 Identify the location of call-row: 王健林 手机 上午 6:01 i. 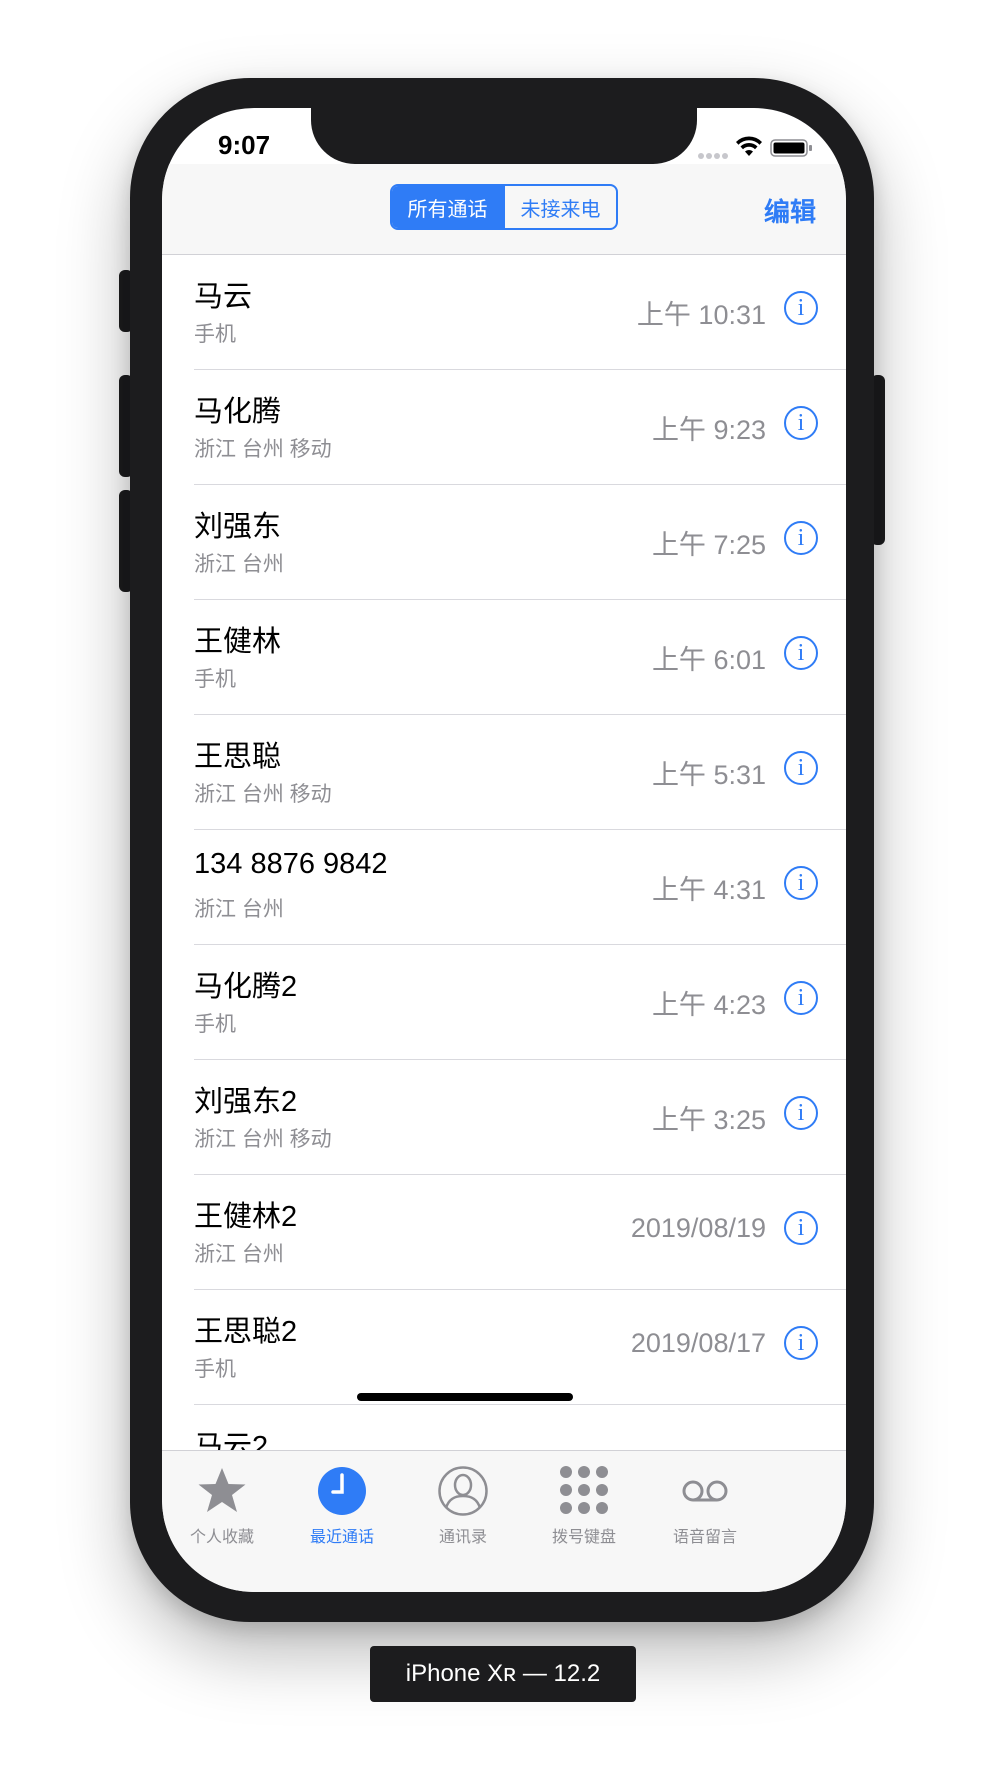
(504, 657).